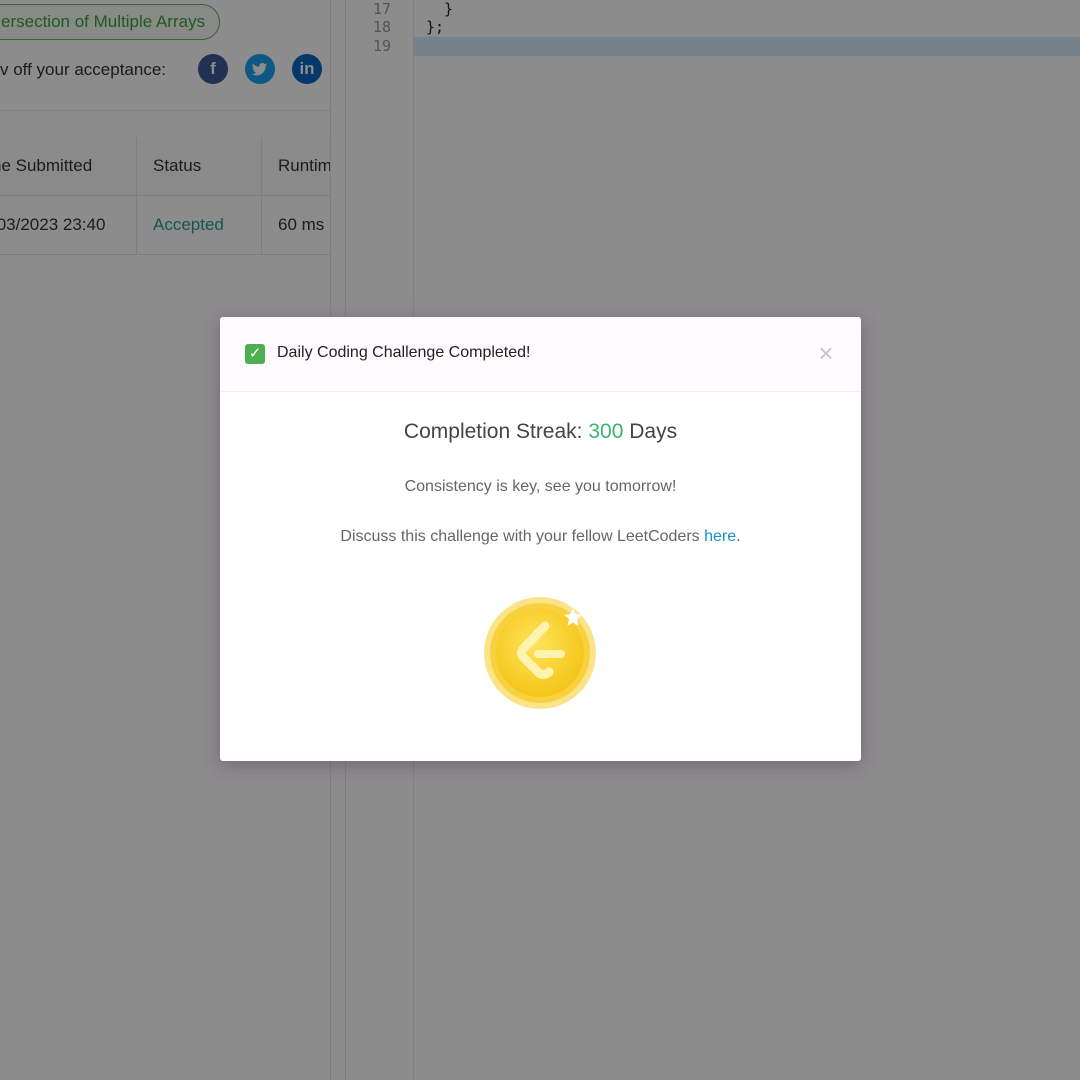  Describe the element at coordinates (738, 536) in the screenshot. I see `discuss-period: .` at that location.